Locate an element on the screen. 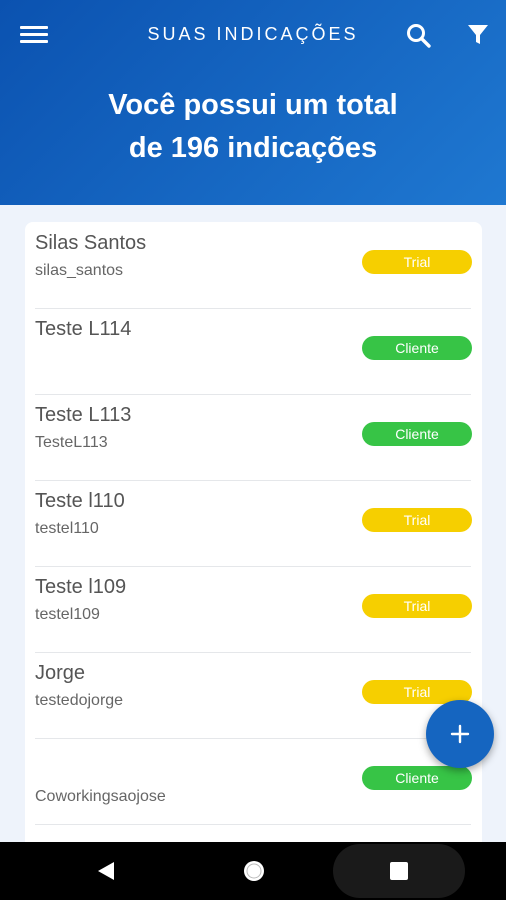 The height and width of the screenshot is (900, 506). list-item: Teste l110 testel110 Trial is located at coordinates (253, 523).